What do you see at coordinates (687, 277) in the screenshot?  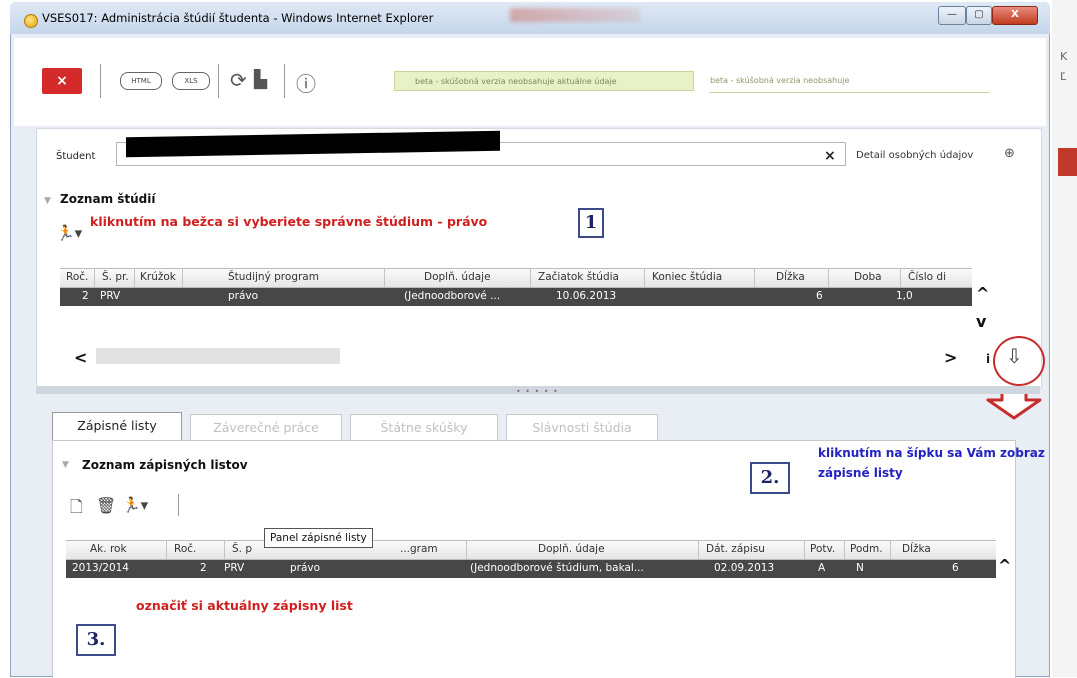 I see `column-header: Koniec štúdia` at bounding box center [687, 277].